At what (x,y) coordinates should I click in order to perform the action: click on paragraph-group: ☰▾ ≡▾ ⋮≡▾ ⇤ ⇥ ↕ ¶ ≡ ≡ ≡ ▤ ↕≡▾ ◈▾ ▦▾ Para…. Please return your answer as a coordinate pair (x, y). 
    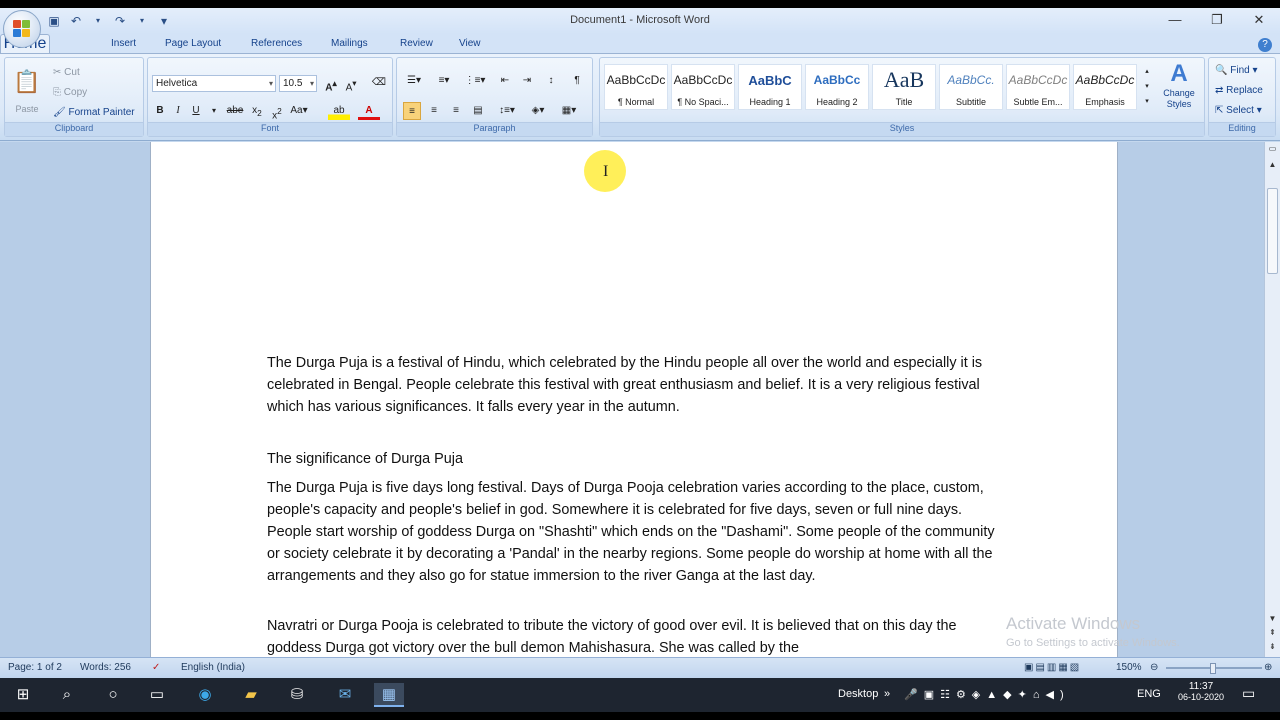
    Looking at the image, I should click on (494, 97).